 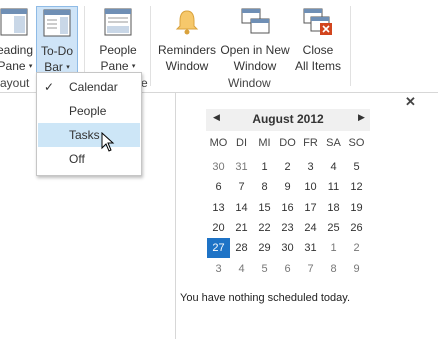 What do you see at coordinates (264, 228) in the screenshot?
I see `calendar-day: 22` at bounding box center [264, 228].